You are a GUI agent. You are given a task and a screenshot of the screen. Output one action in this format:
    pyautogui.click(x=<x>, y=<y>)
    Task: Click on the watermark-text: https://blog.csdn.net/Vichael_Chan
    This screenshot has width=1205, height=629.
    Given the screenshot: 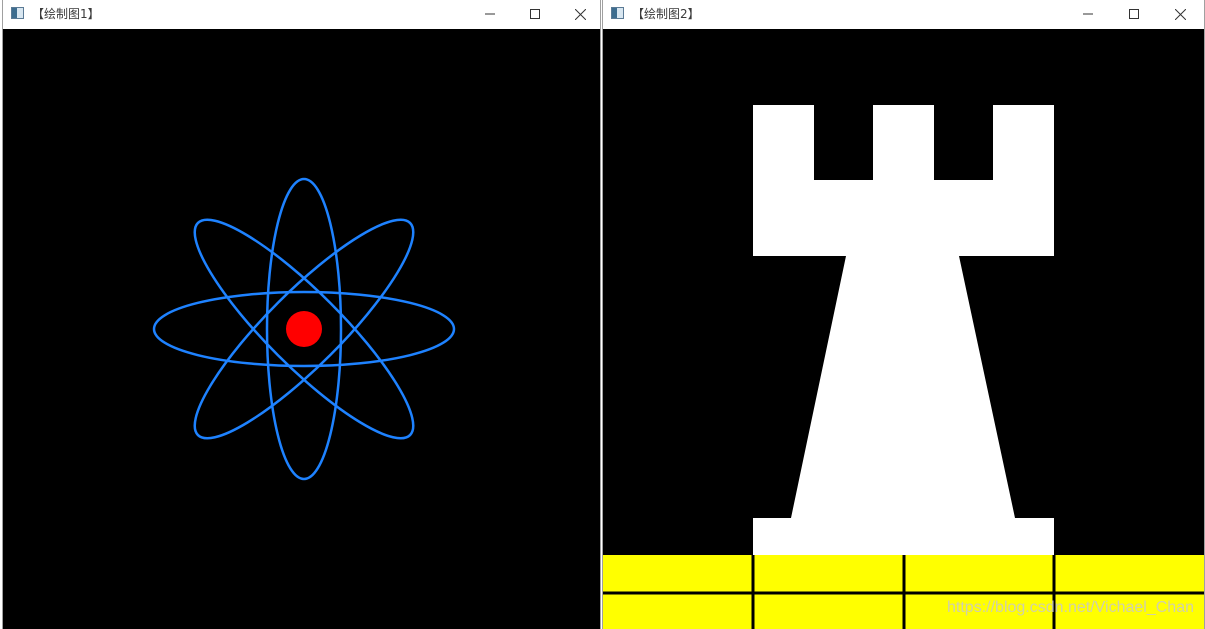 What is the action you would take?
    pyautogui.click(x=1070, y=607)
    